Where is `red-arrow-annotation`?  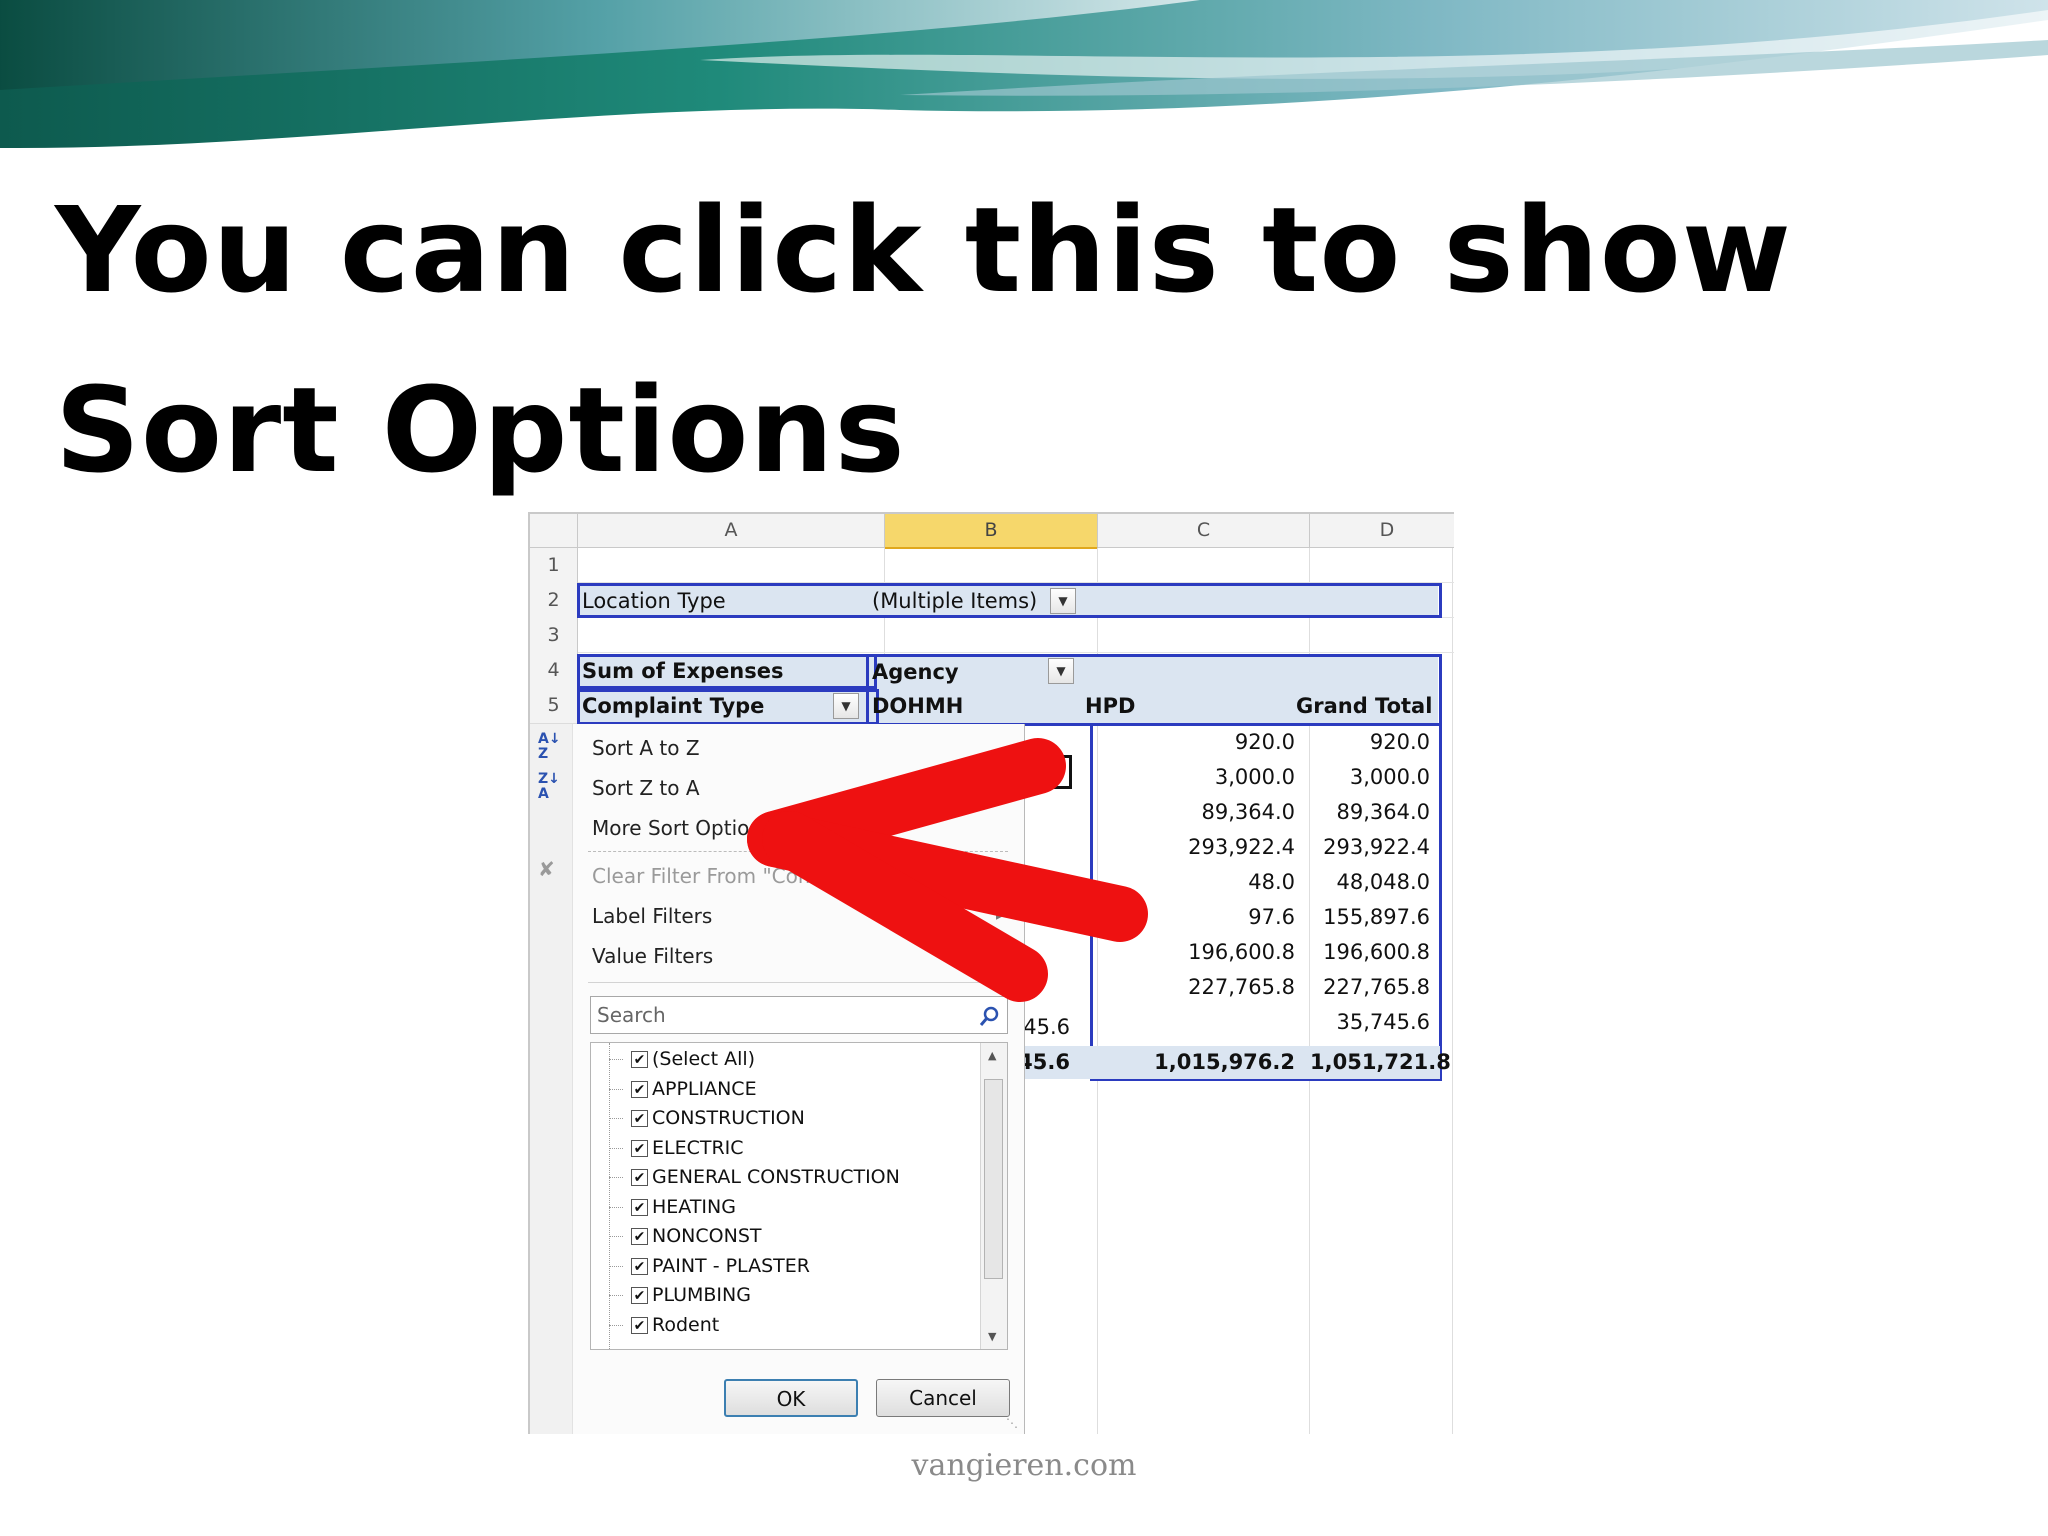 red-arrow-annotation is located at coordinates (947, 870).